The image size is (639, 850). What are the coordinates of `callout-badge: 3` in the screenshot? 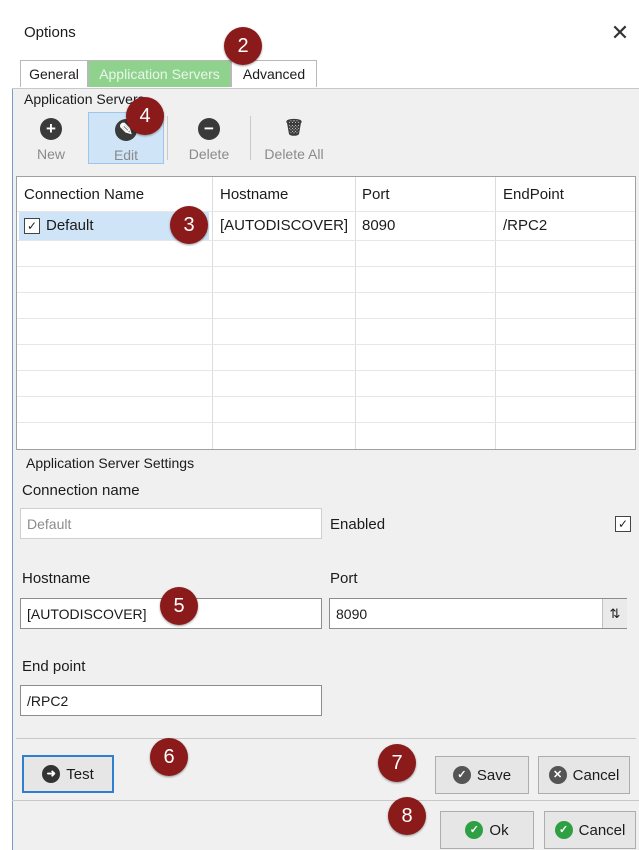 It's located at (189, 225).